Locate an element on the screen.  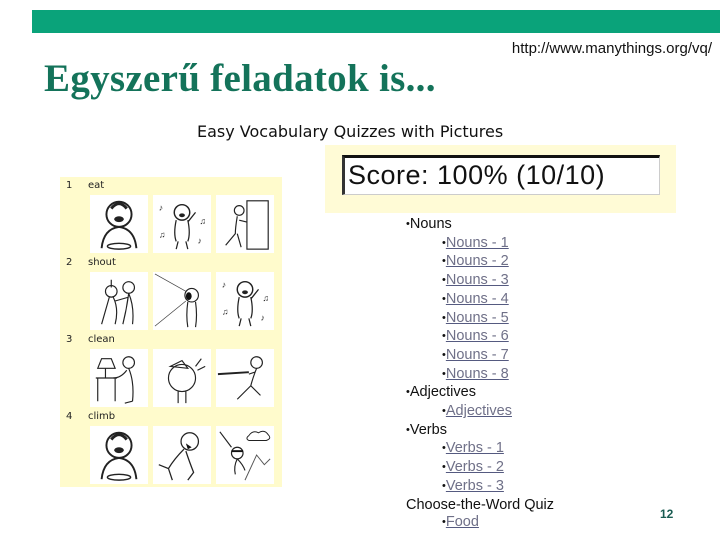
question-number: 2 is located at coordinates (69, 262).